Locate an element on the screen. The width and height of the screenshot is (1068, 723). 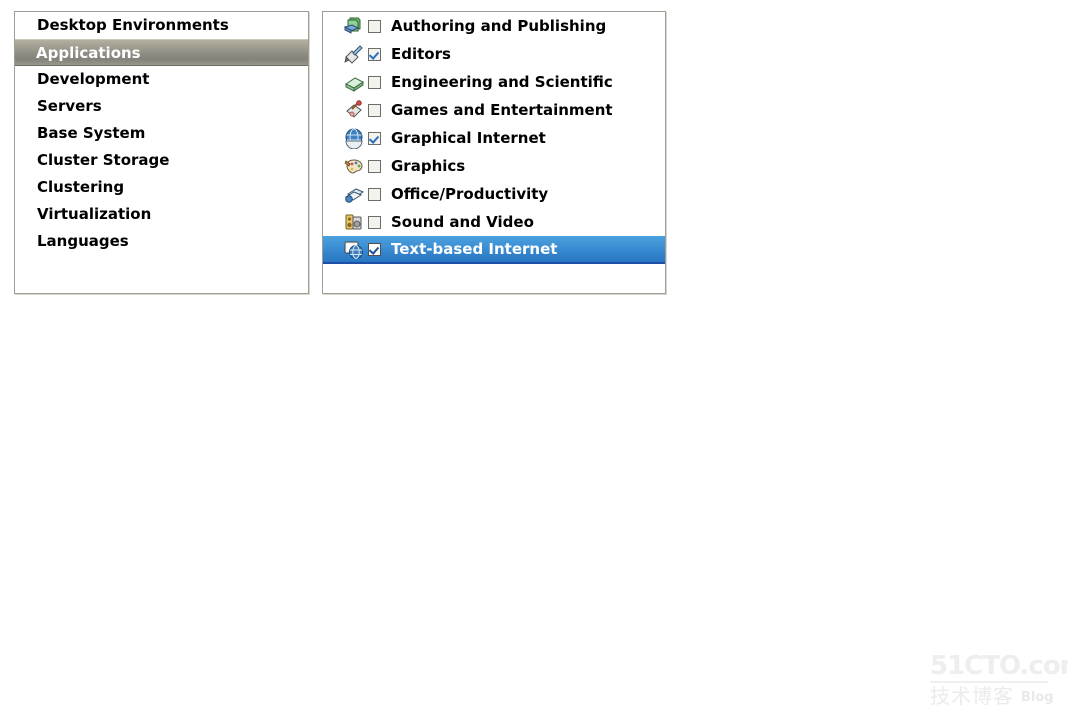
pen-icon is located at coordinates (354, 54).